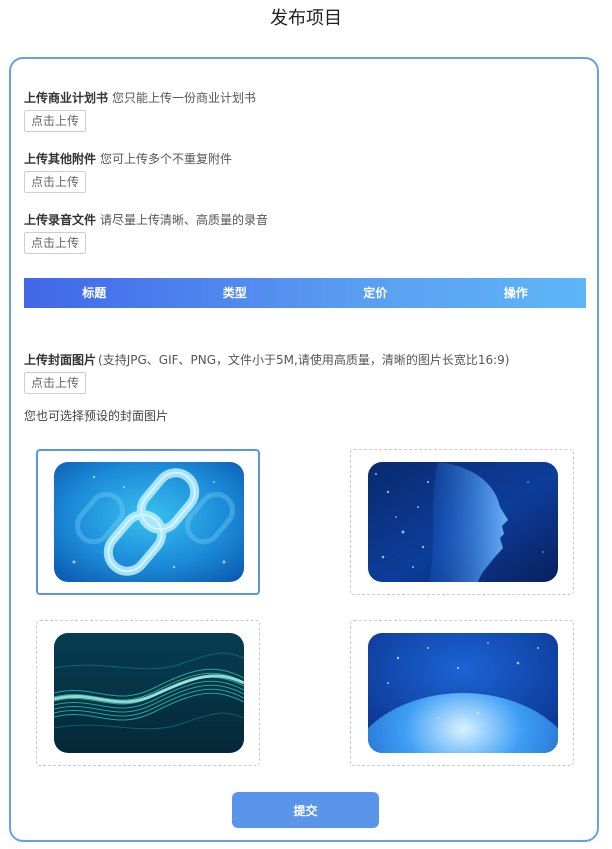 Image resolution: width=612 pixels, height=849 pixels. Describe the element at coordinates (515, 293) in the screenshot. I see `column-actions: 操作` at that location.